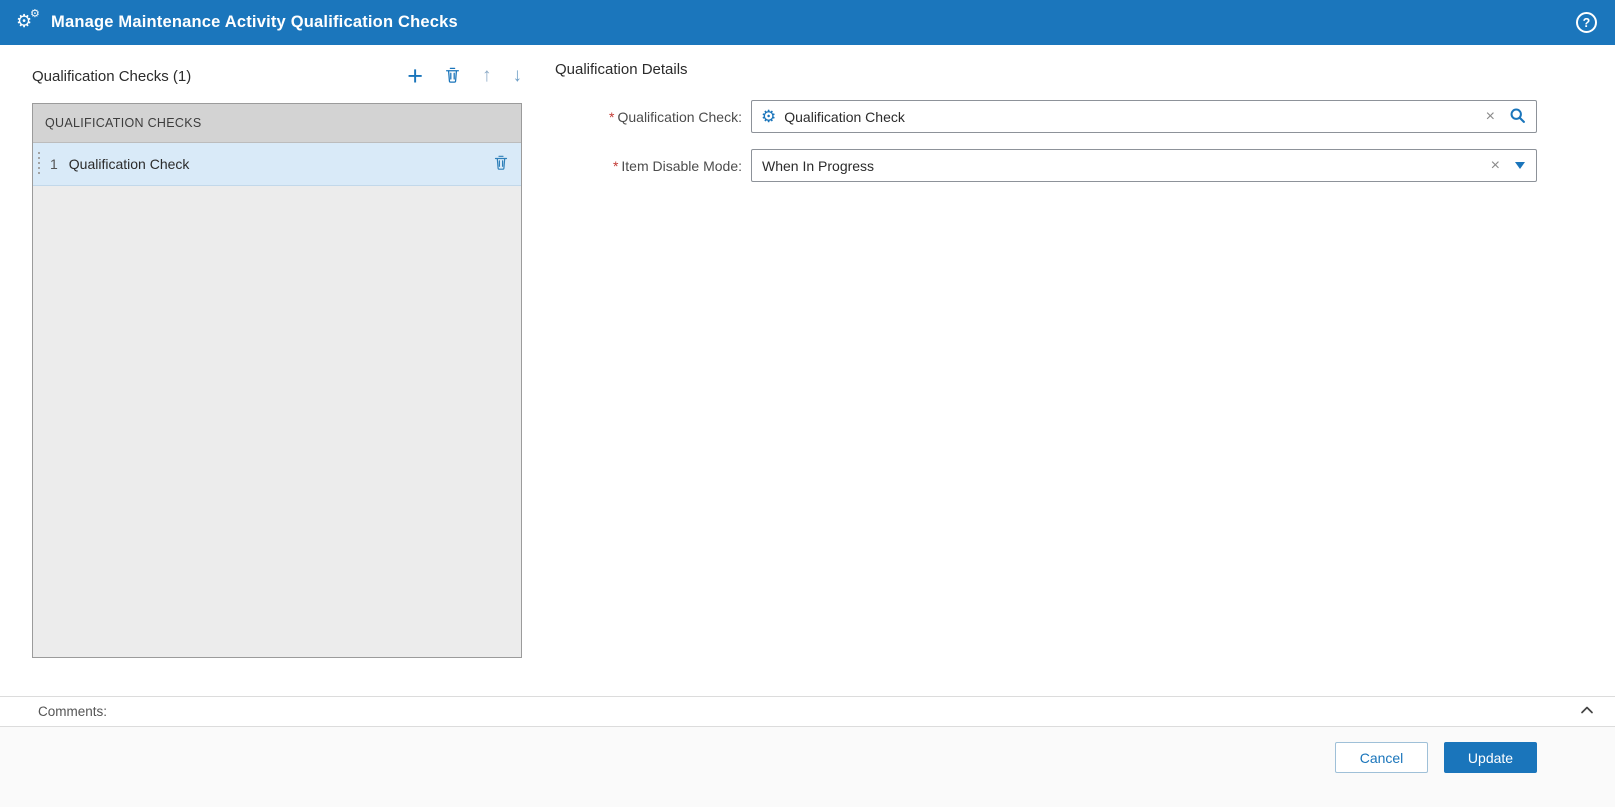 This screenshot has width=1615, height=807. What do you see at coordinates (681, 165) in the screenshot?
I see `item-disable-mode-label-text: Item Disable Mode:` at bounding box center [681, 165].